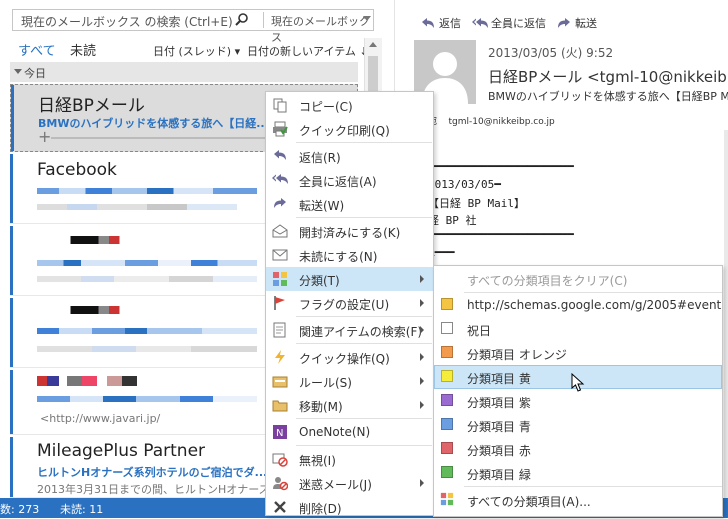 Image resolution: width=728 pixels, height=519 pixels. What do you see at coordinates (578, 449) in the screenshot?
I see `submenu-item-category: 分類項目 赤` at bounding box center [578, 449].